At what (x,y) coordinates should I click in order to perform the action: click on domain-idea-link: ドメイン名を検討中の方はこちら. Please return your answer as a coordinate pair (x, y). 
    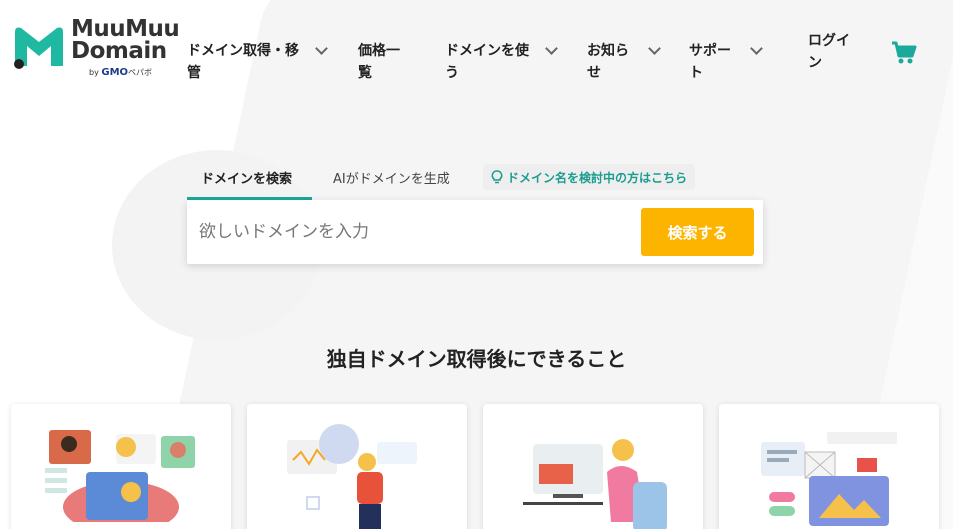
    Looking at the image, I should click on (589, 177).